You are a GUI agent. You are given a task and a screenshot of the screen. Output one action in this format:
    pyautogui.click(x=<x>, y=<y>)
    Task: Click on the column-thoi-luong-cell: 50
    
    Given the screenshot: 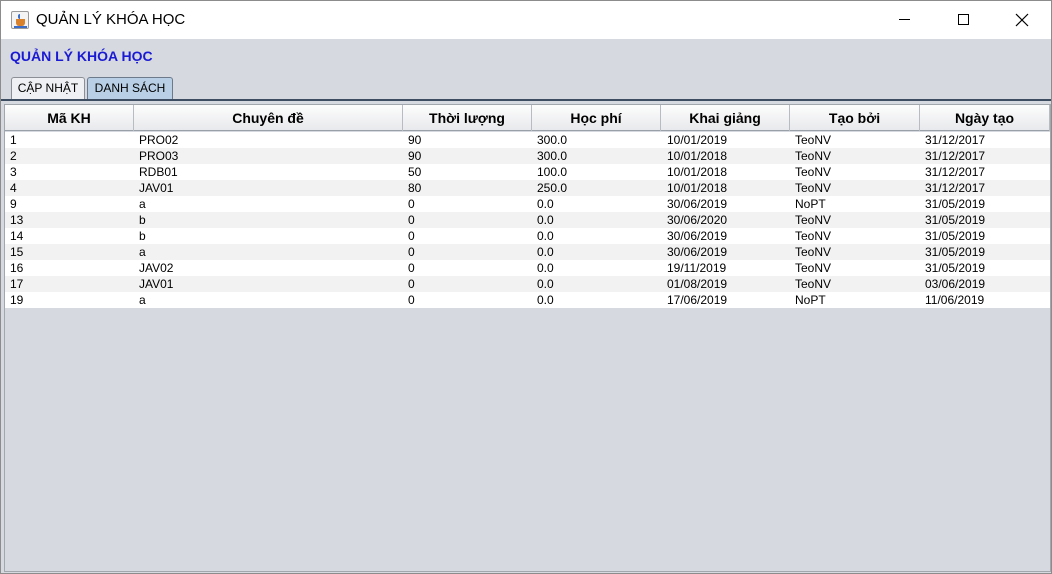 What is the action you would take?
    pyautogui.click(x=415, y=172)
    